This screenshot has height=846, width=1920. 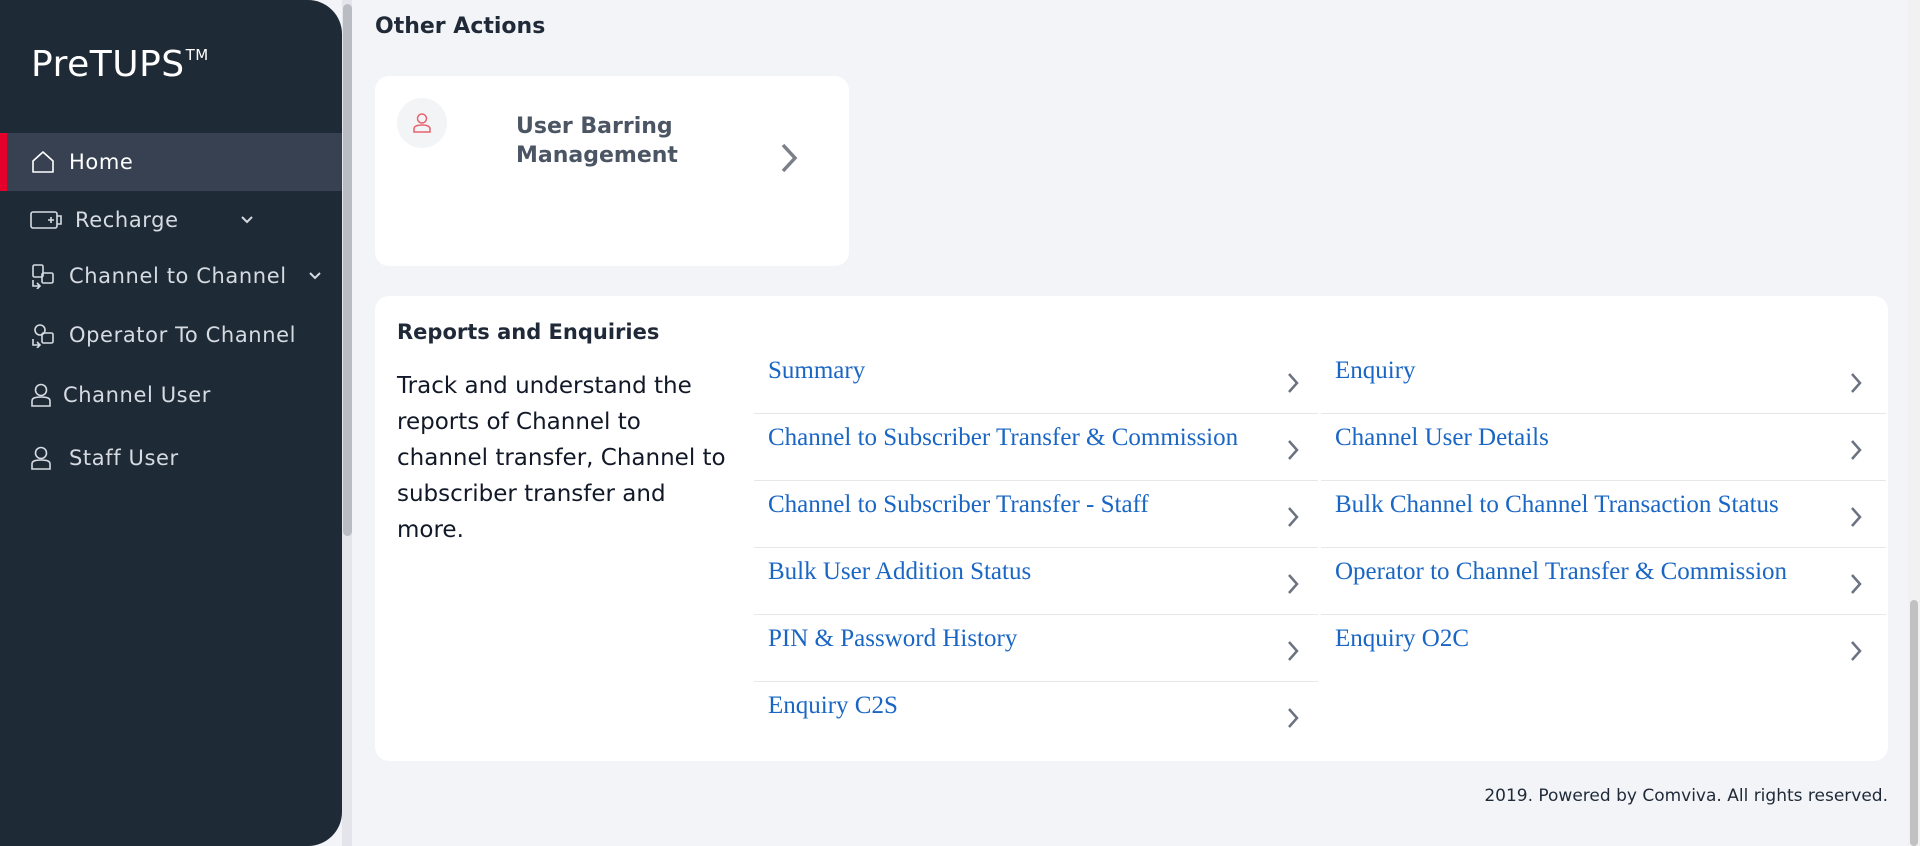 What do you see at coordinates (101, 162) in the screenshot?
I see `sidebar-item-label: Home` at bounding box center [101, 162].